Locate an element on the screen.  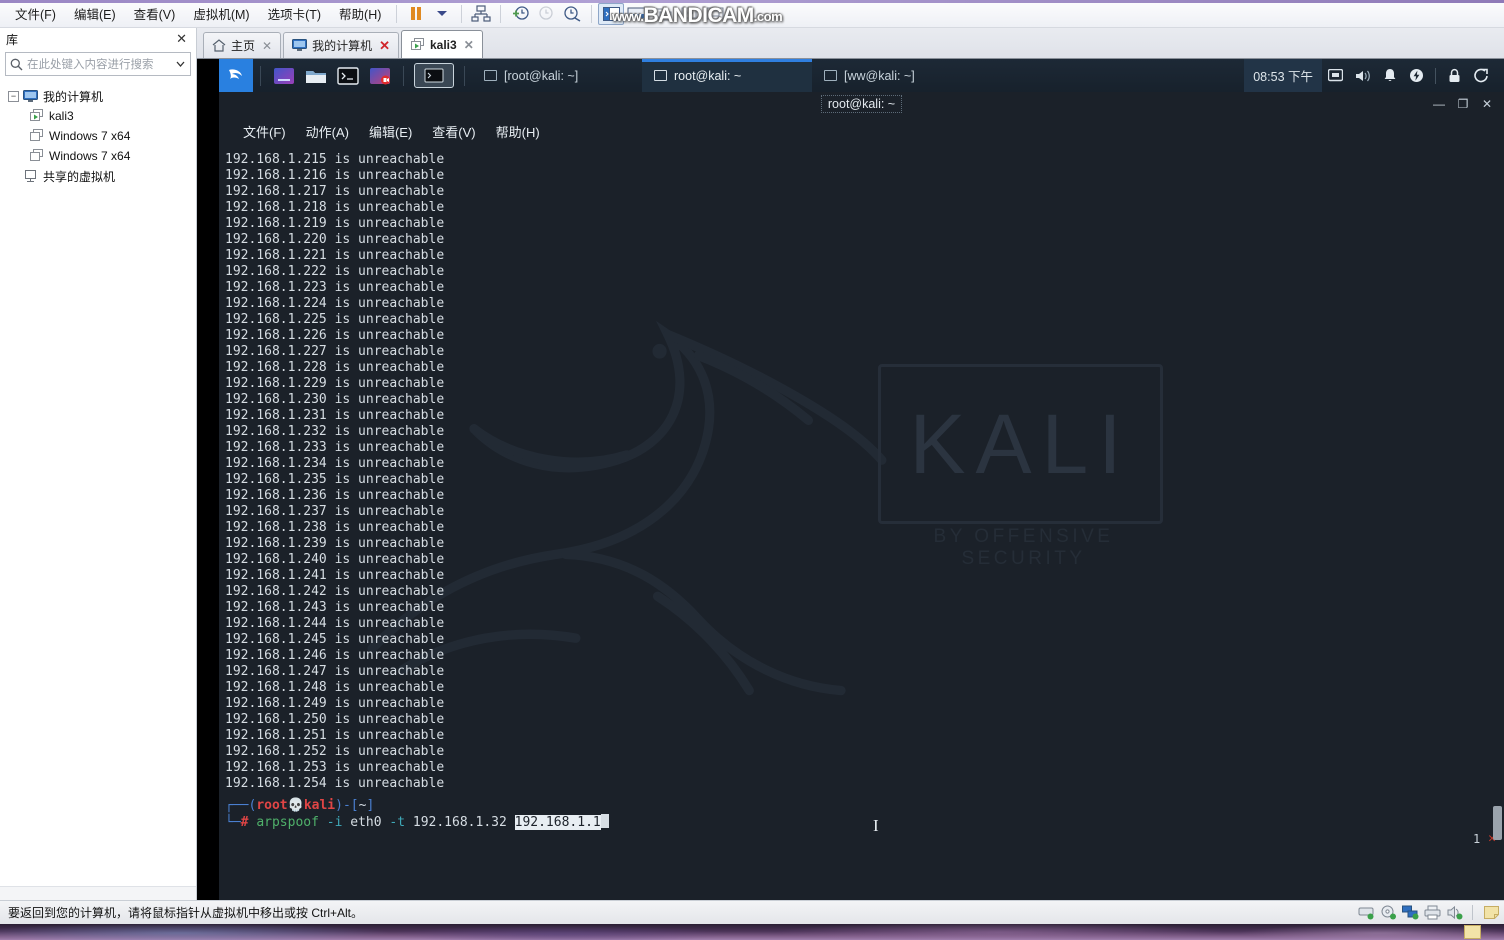
notification-bell-icon is located at coordinates (1389, 75).